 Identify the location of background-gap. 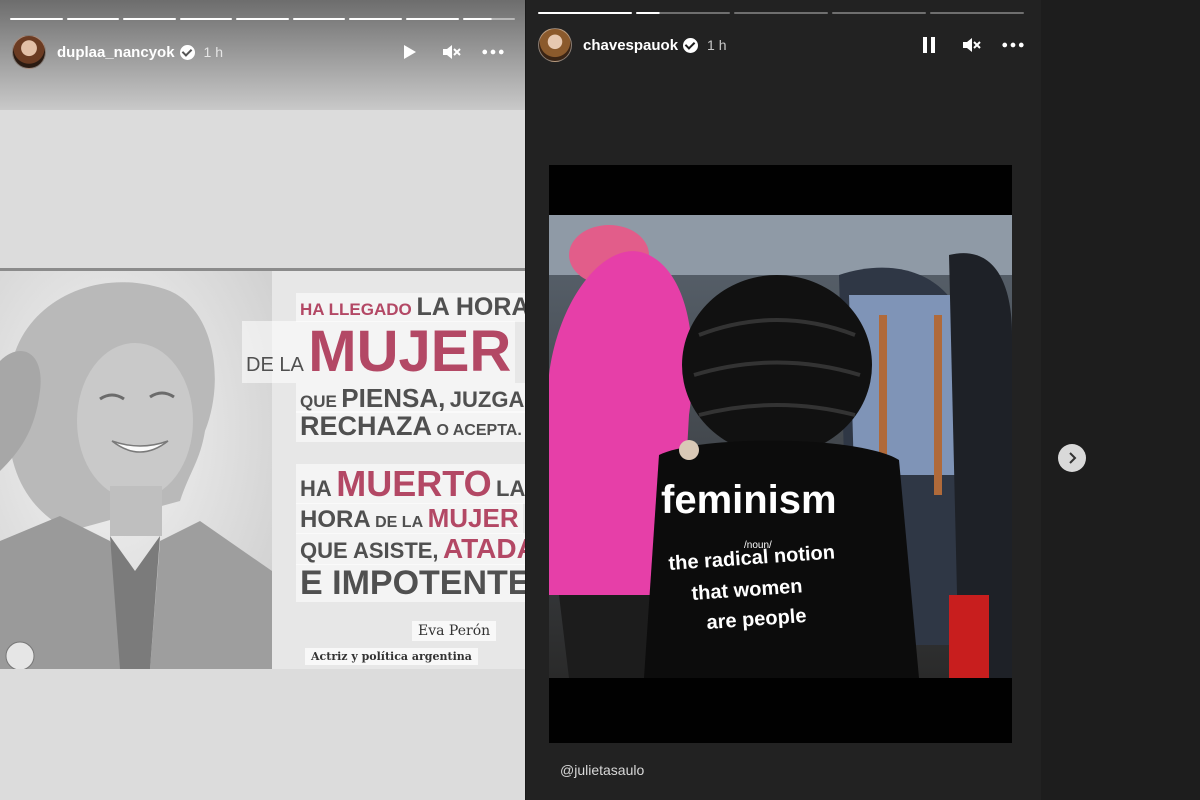
(1120, 400).